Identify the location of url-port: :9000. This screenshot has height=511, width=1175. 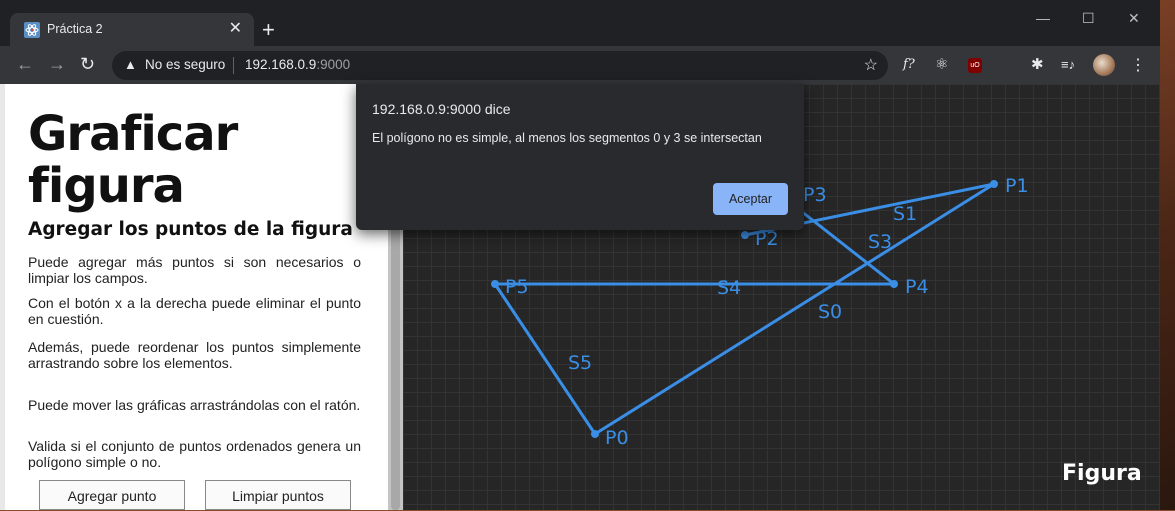
(333, 64).